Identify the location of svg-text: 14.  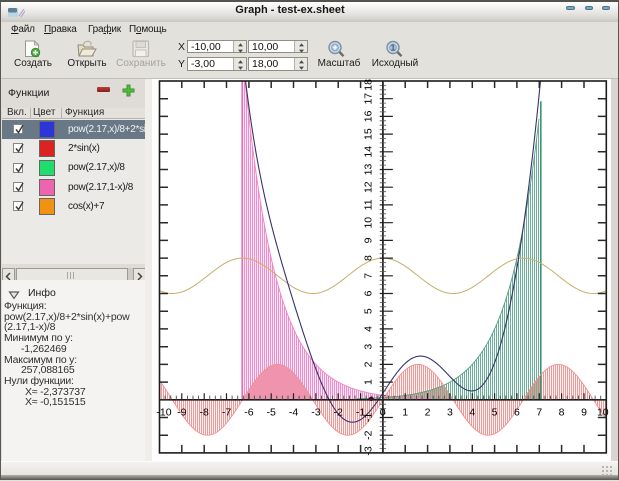
(369, 152).